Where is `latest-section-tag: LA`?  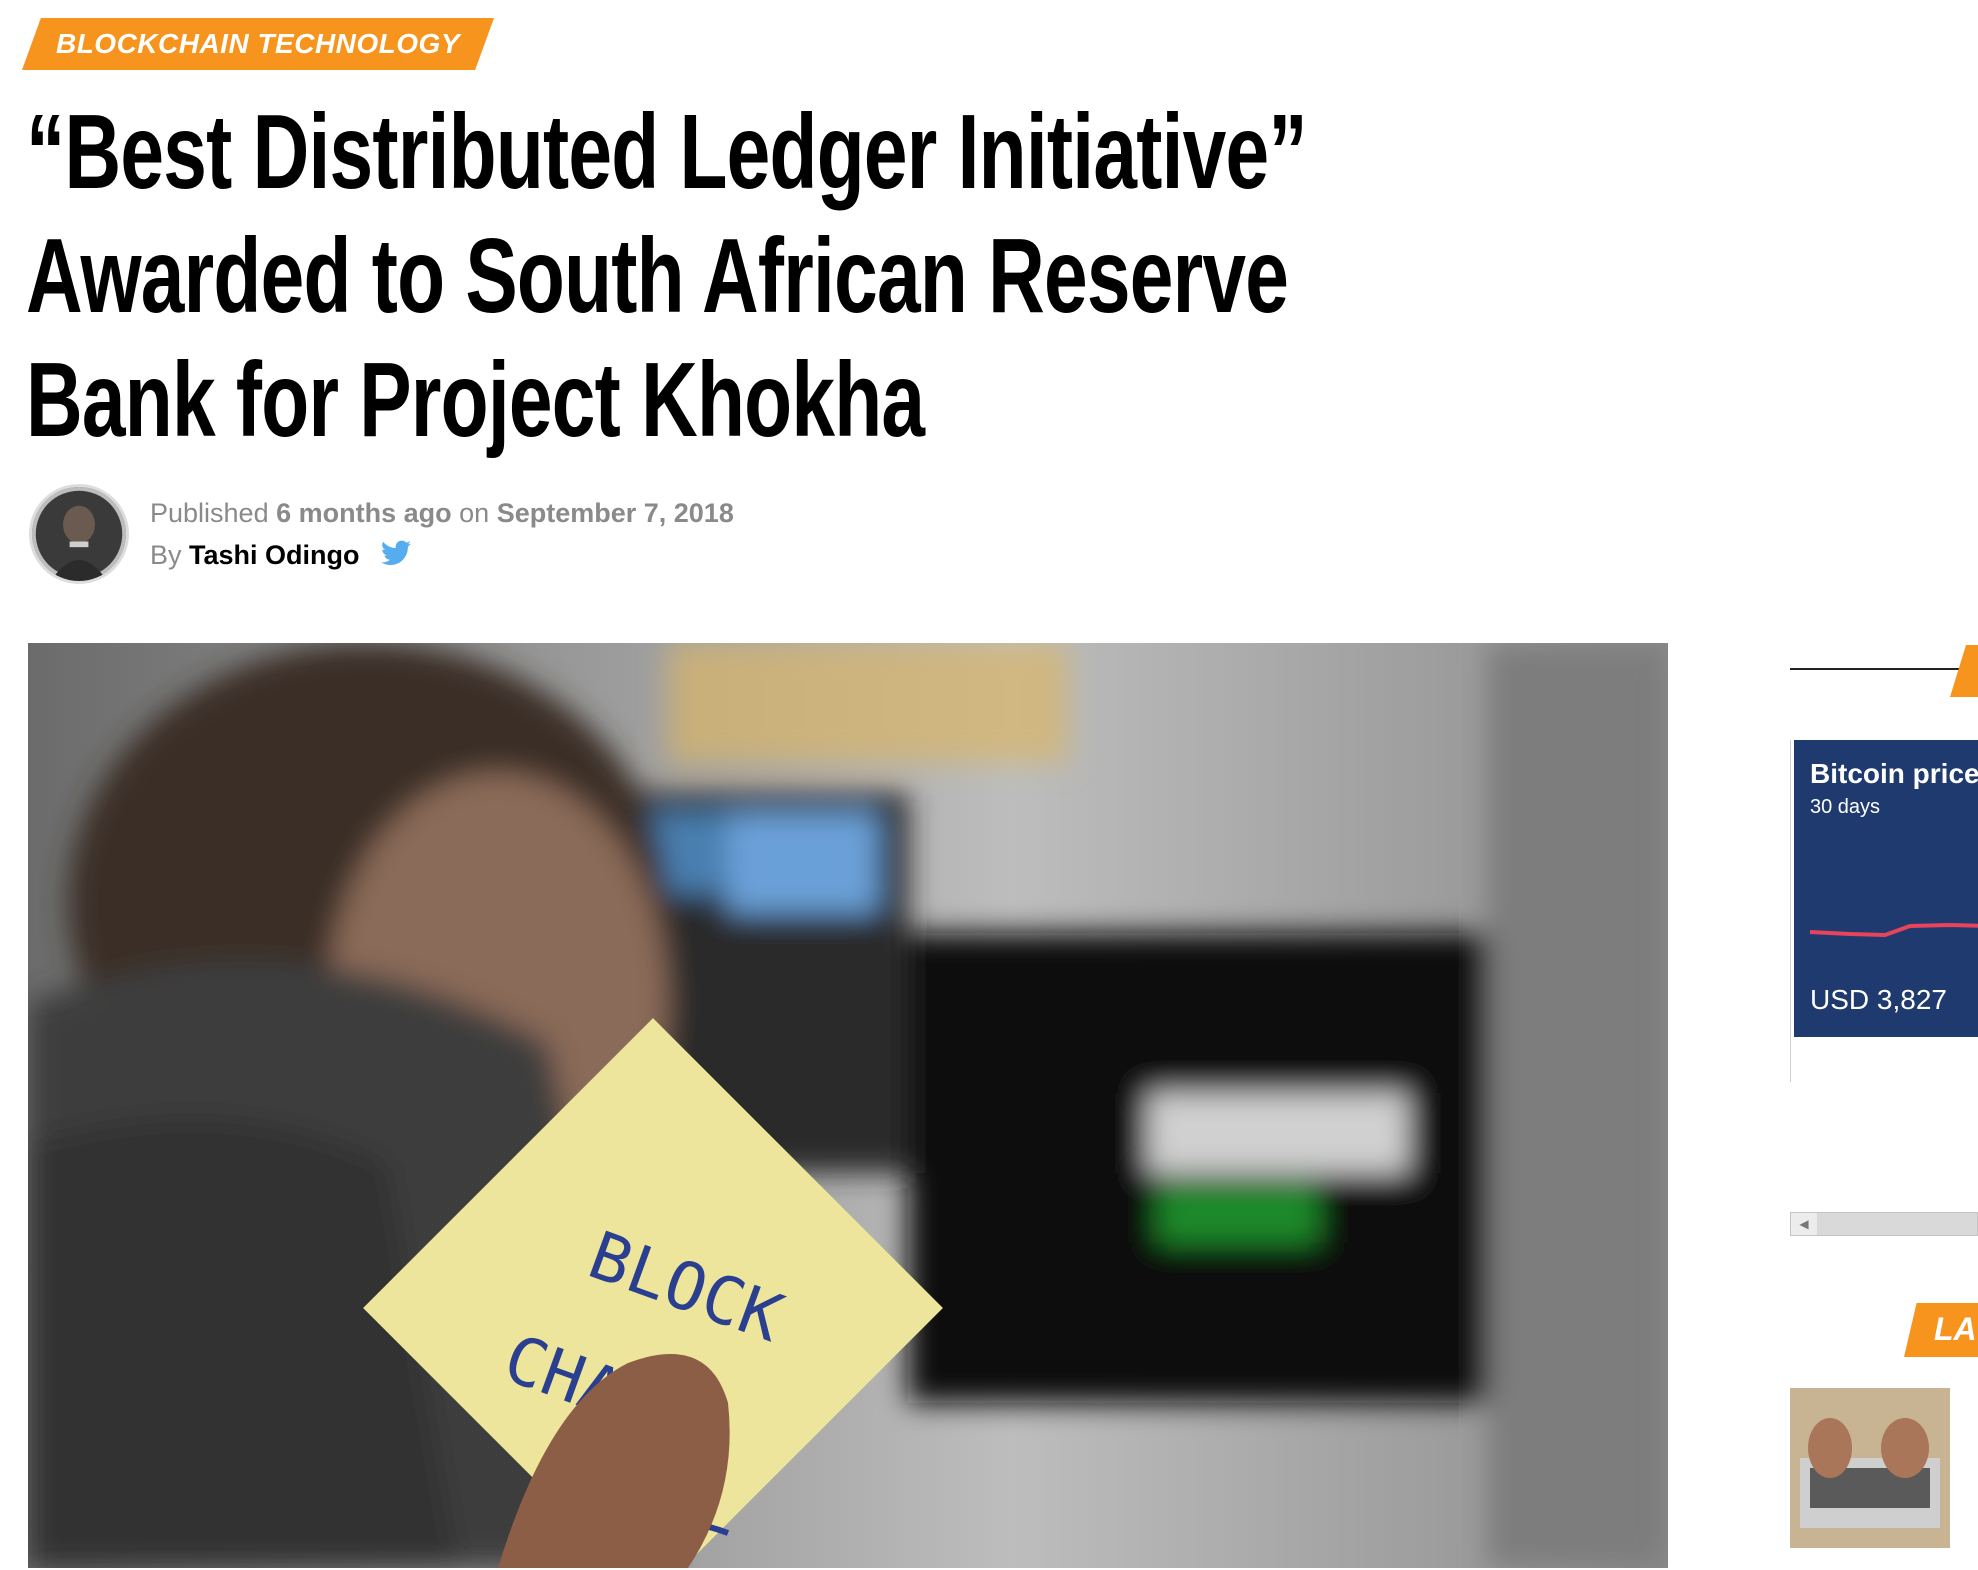 latest-section-tag: LA is located at coordinates (1941, 1330).